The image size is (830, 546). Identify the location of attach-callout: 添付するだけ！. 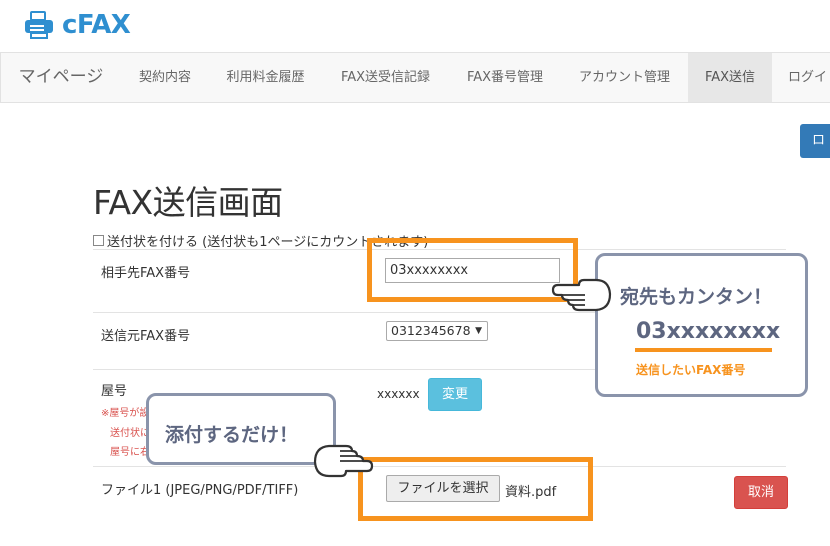
(241, 429).